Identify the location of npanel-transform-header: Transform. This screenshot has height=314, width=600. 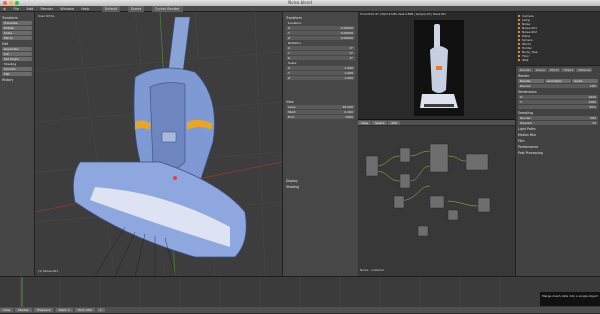
(320, 18).